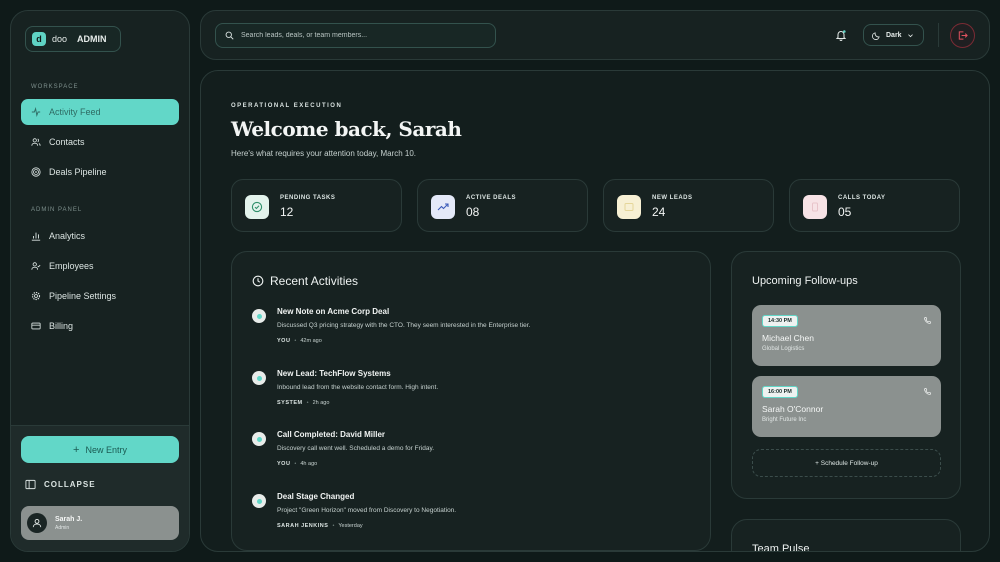 Image resolution: width=1000 pixels, height=562 pixels. I want to click on sidebar-footer: + New Entry COLLAPSE Sarah J. Admin, so click(100, 488).